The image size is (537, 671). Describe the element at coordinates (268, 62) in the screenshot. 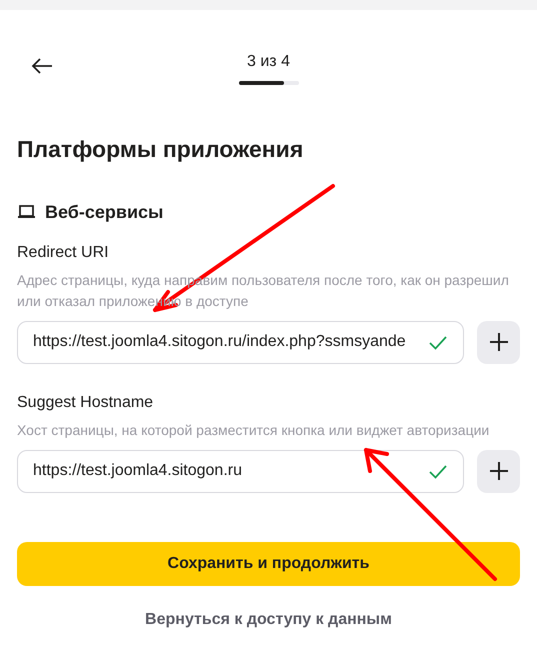

I see `step-counter: 3 из 4` at that location.